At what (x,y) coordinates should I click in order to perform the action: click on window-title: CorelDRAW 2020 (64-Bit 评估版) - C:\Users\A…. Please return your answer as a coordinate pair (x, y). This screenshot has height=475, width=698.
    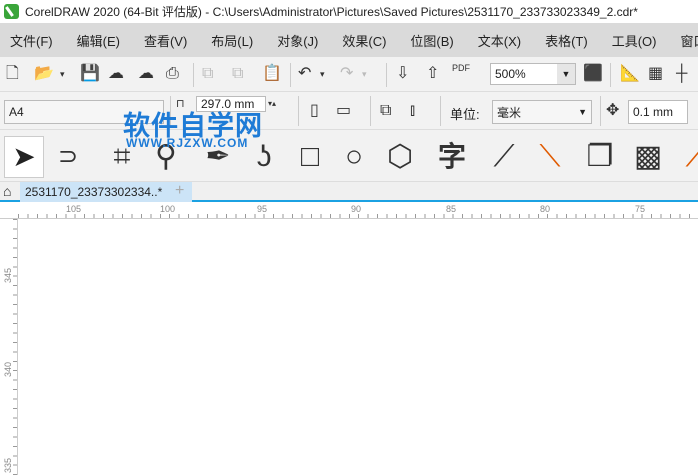
    Looking at the image, I should click on (331, 12).